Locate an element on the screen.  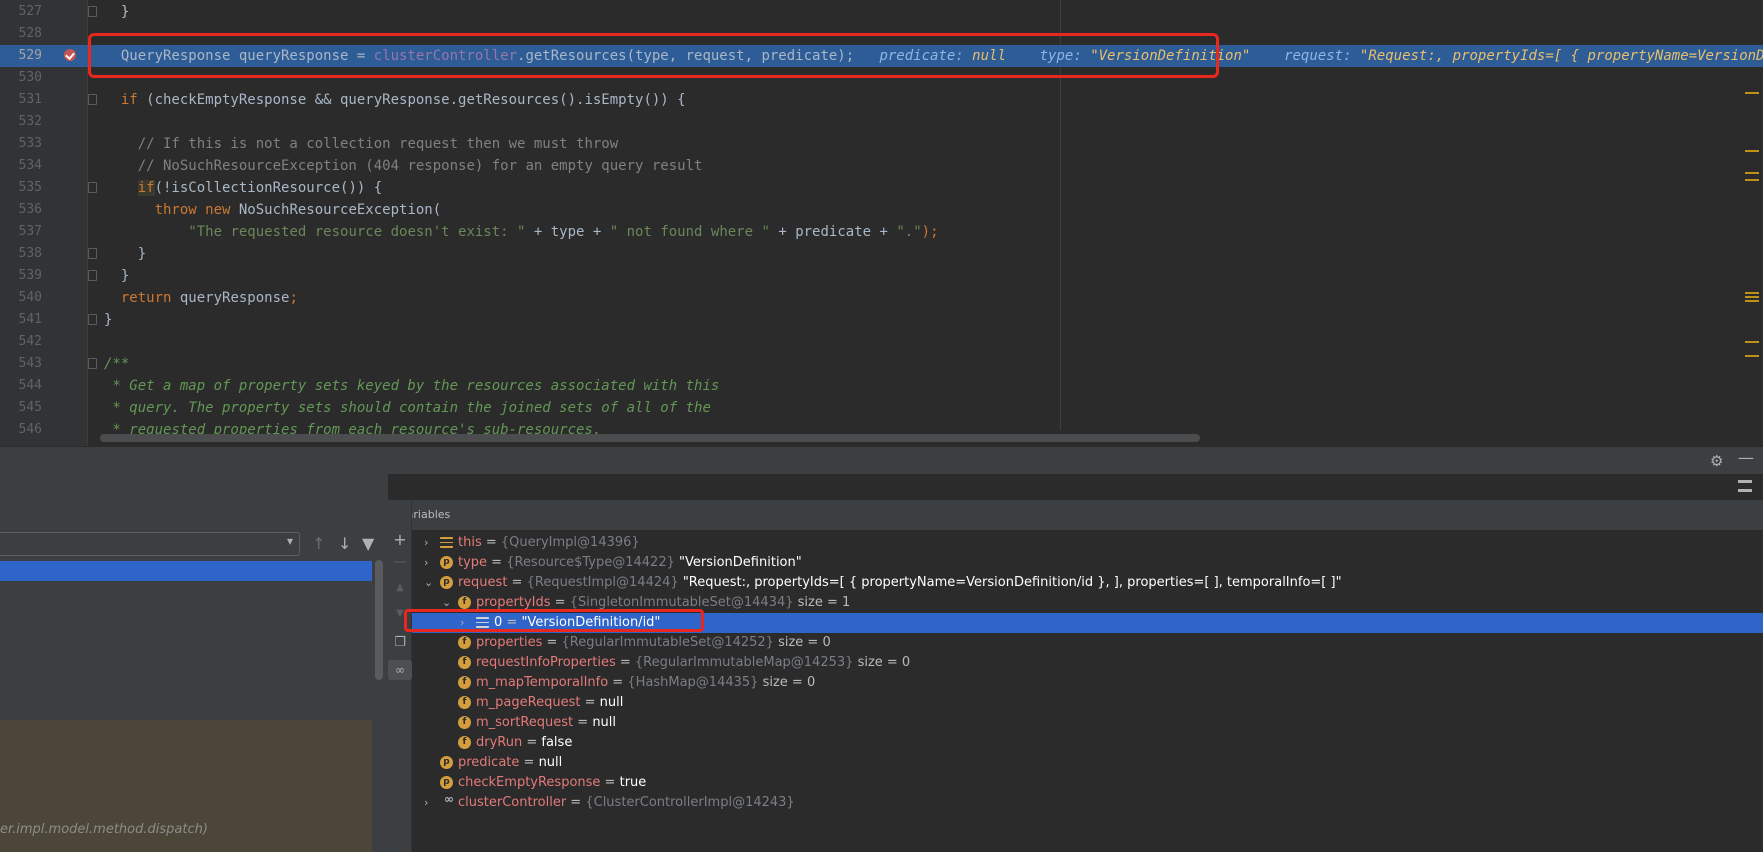
layout-icon is located at coordinates (1745, 486).